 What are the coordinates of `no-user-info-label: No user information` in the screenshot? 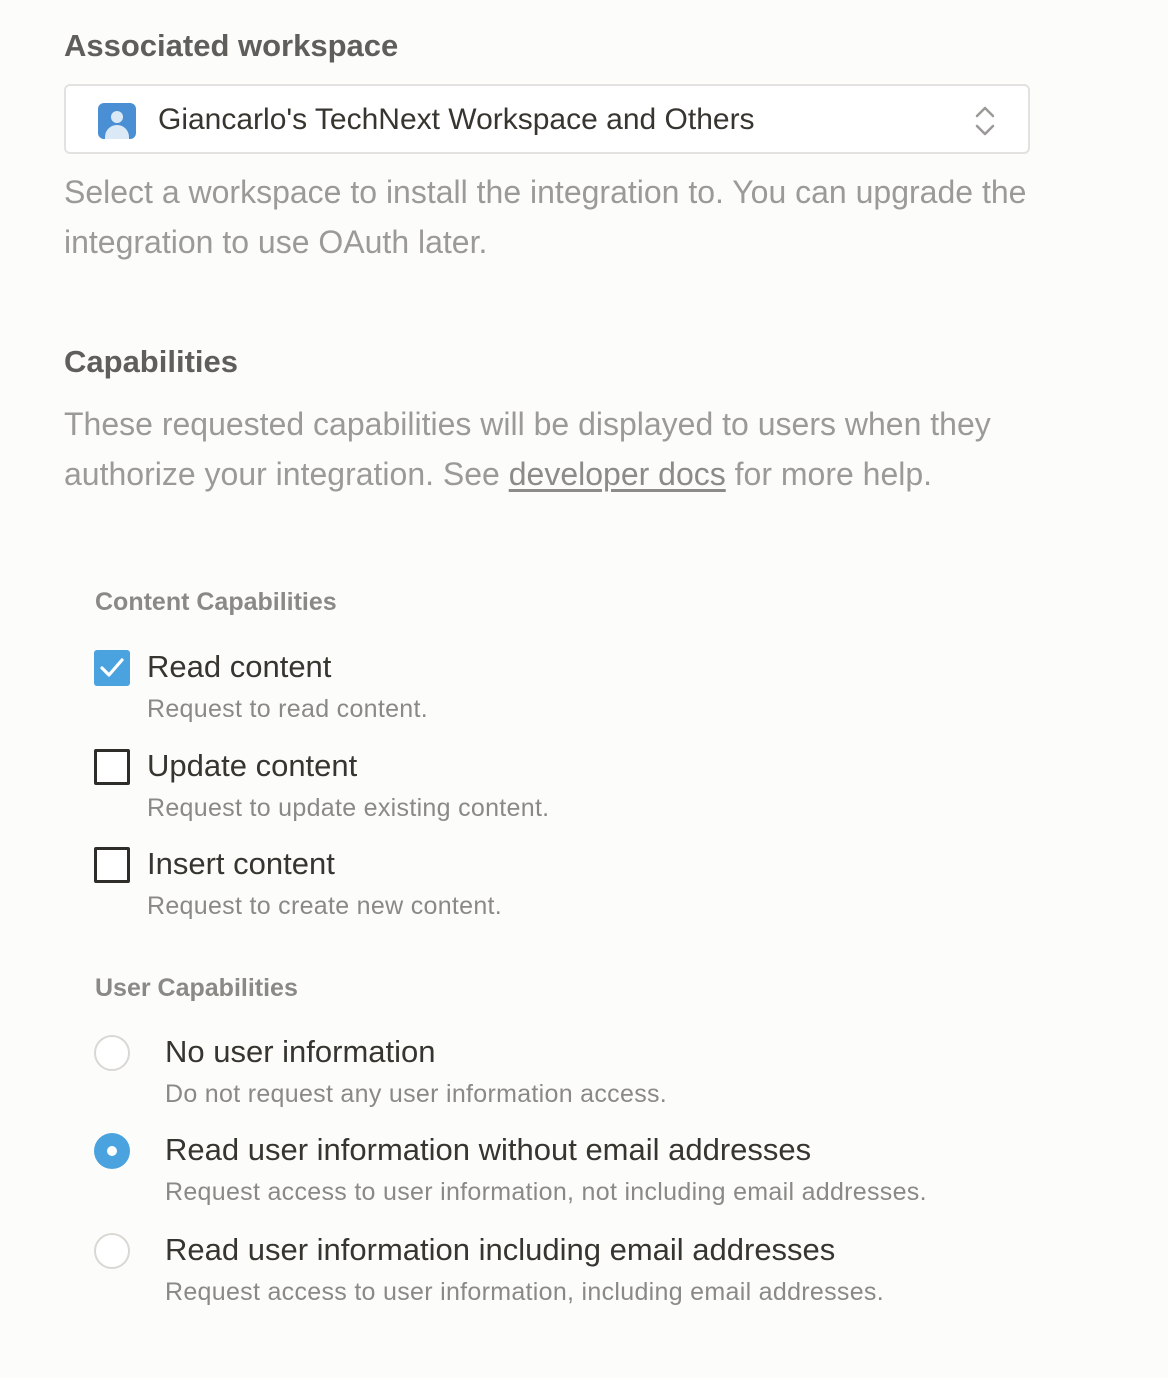 It's located at (300, 1051).